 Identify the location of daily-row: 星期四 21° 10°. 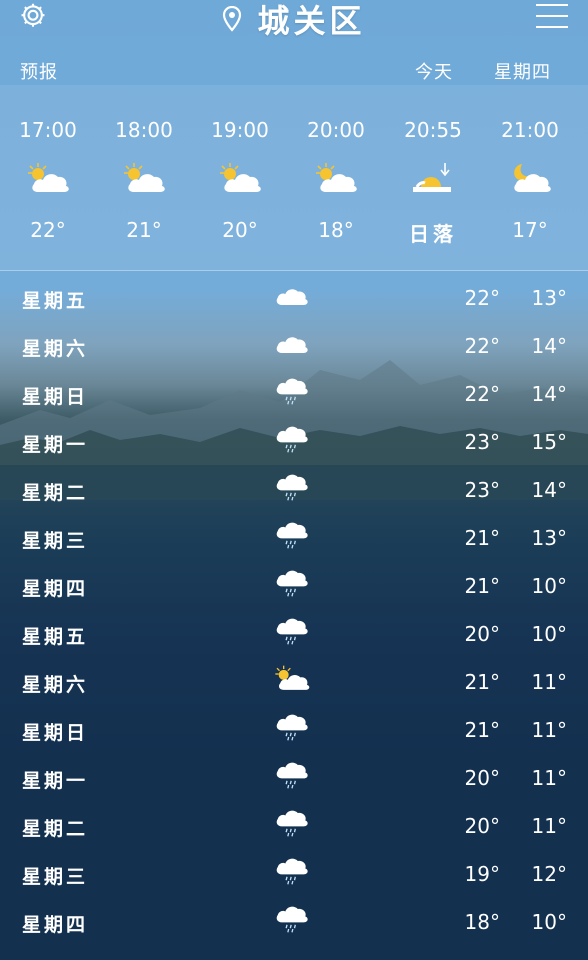
(294, 586).